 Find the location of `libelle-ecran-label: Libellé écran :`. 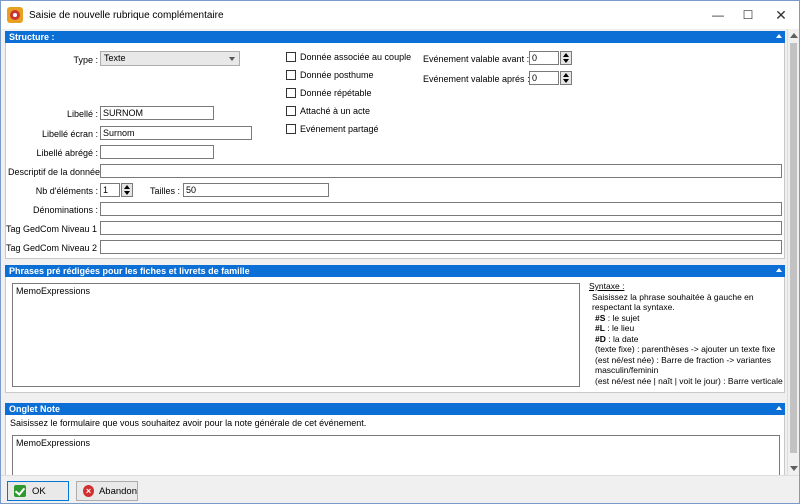

libelle-ecran-label: Libellé écran : is located at coordinates (69, 134).